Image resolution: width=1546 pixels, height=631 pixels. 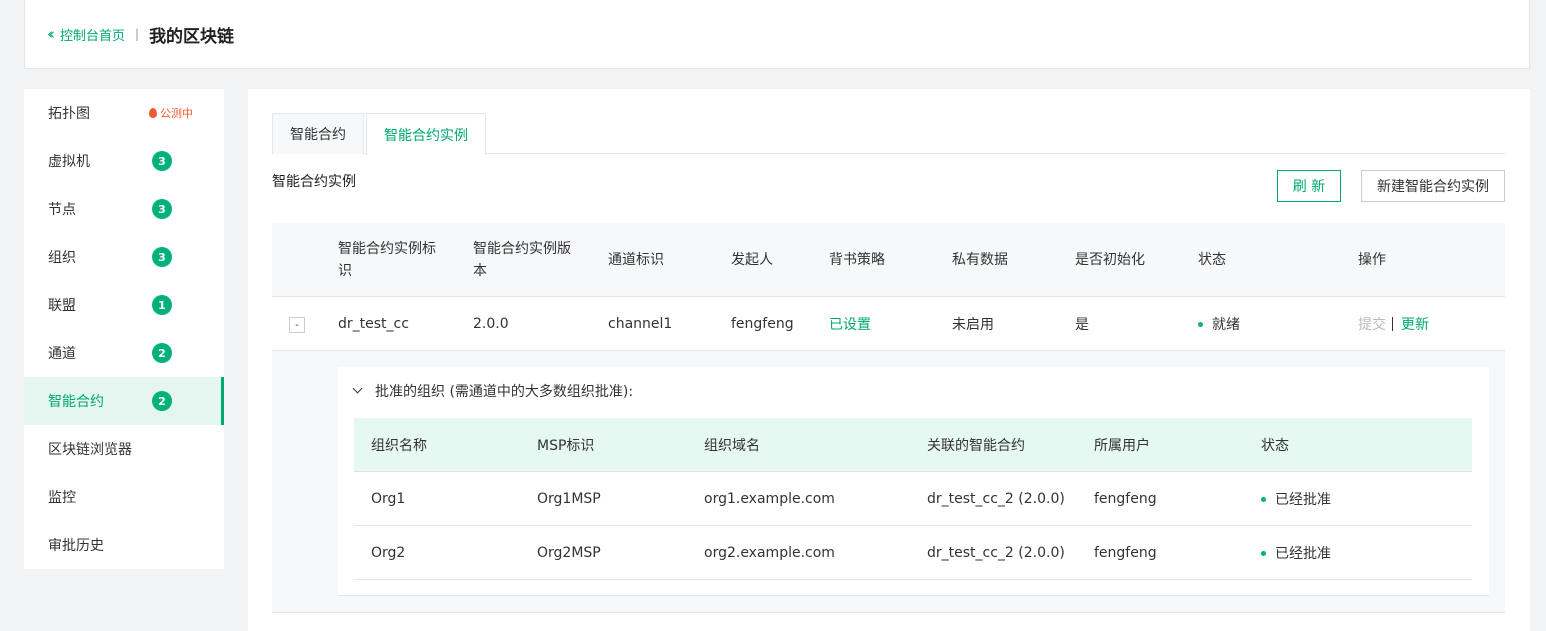 I want to click on beta-badge-label: 公测中, so click(x=176, y=113).